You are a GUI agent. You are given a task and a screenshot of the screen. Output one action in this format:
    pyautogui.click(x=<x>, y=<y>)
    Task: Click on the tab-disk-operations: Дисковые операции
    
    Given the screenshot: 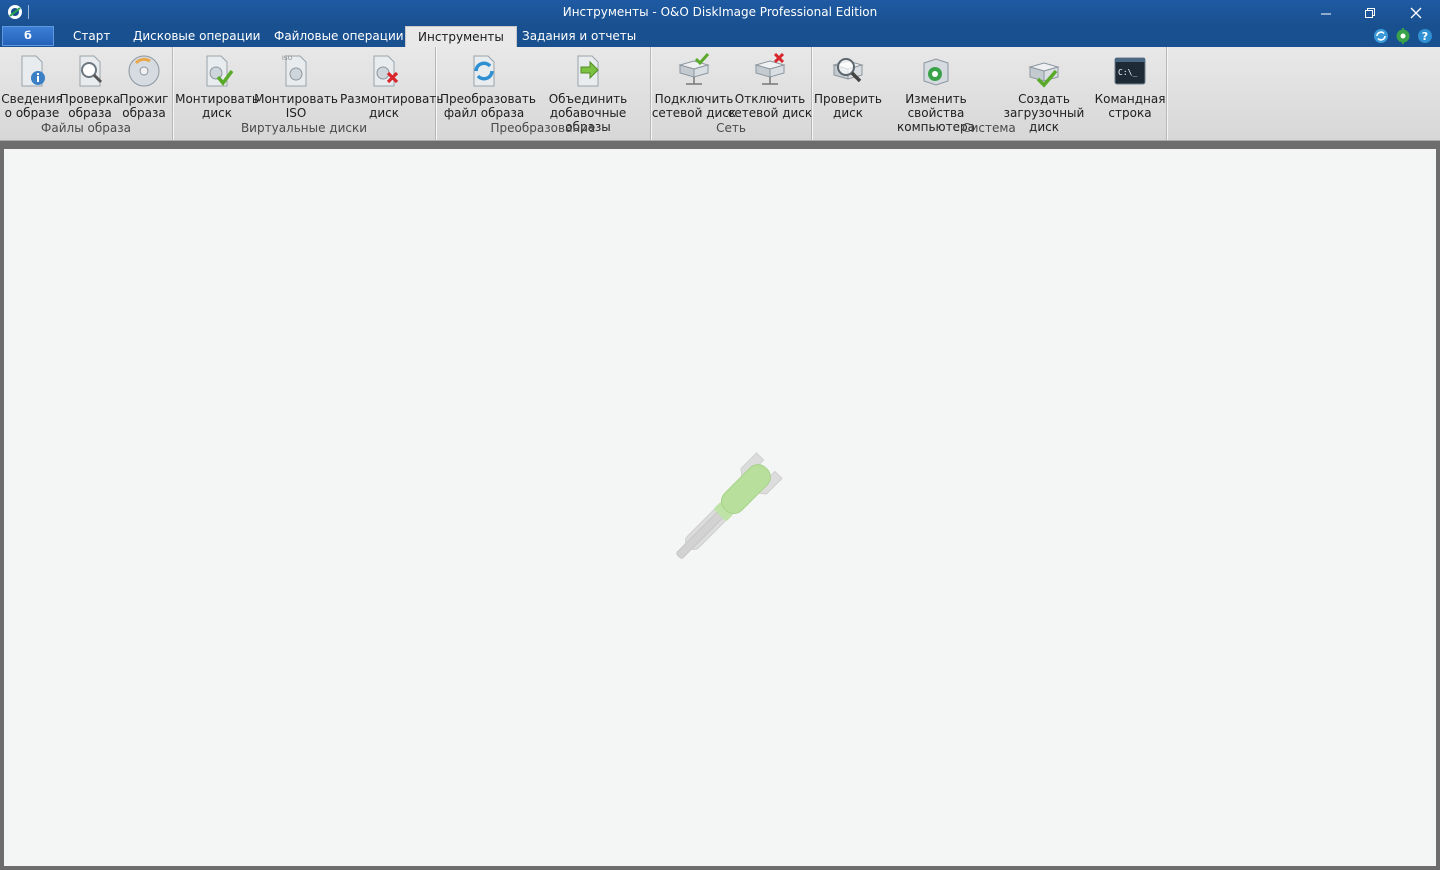 What is the action you would take?
    pyautogui.click(x=196, y=36)
    